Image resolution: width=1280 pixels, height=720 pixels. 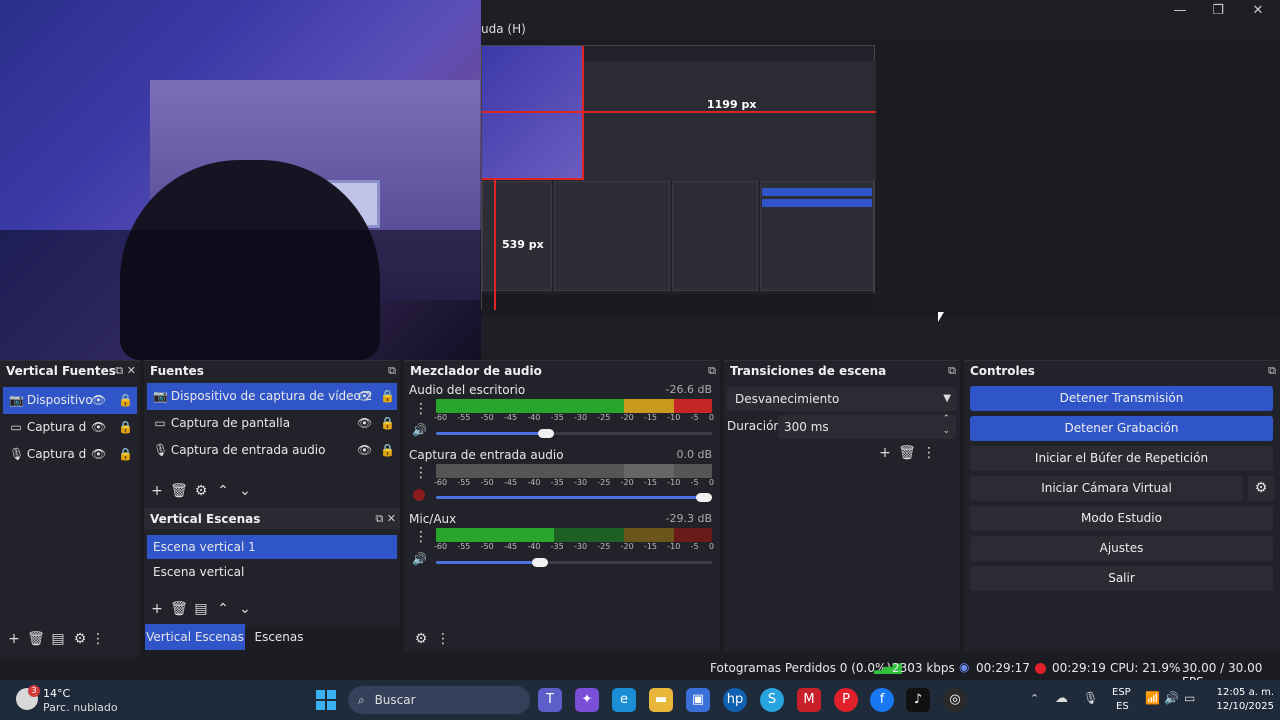 I want to click on tiktok-icon: ♪, so click(x=918, y=700).